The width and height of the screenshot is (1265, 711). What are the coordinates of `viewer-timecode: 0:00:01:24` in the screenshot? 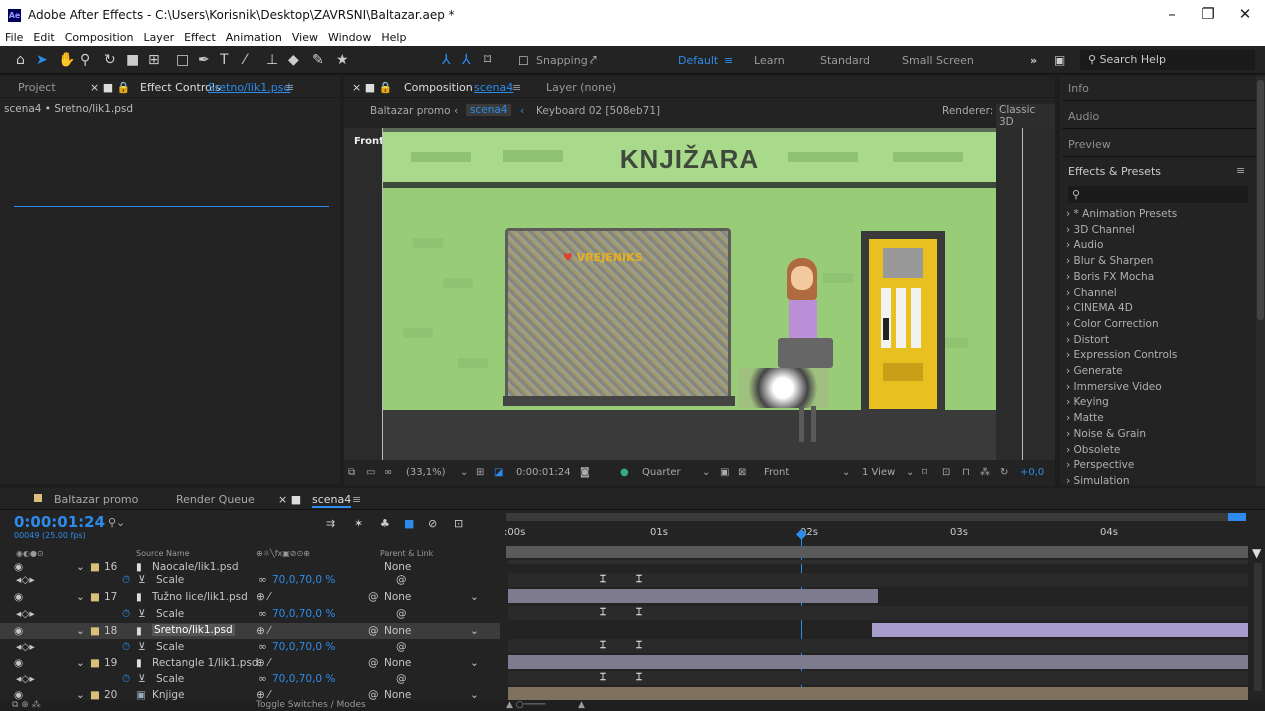 It's located at (543, 472).